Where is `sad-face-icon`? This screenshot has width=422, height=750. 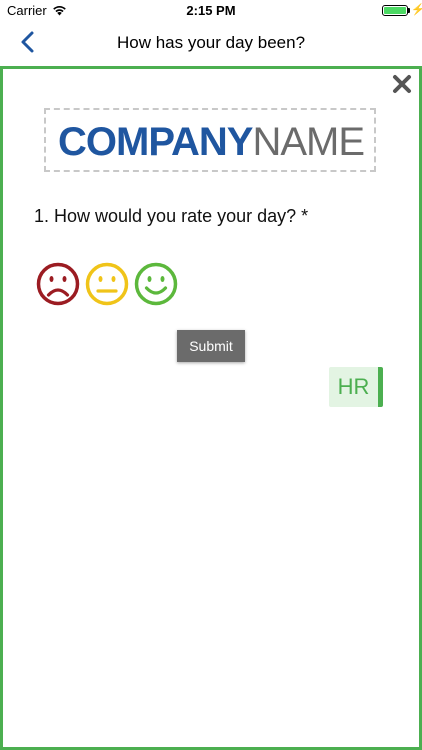
sad-face-icon is located at coordinates (58, 284).